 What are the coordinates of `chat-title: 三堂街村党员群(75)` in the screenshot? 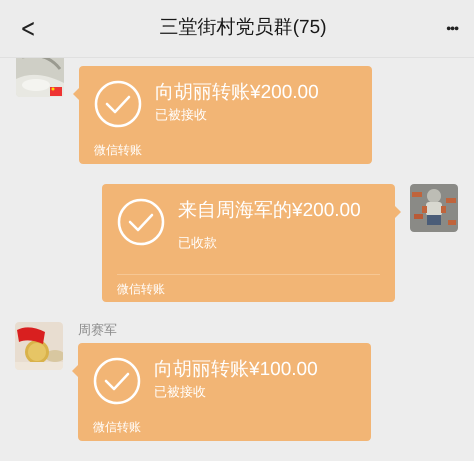 It's located at (243, 28).